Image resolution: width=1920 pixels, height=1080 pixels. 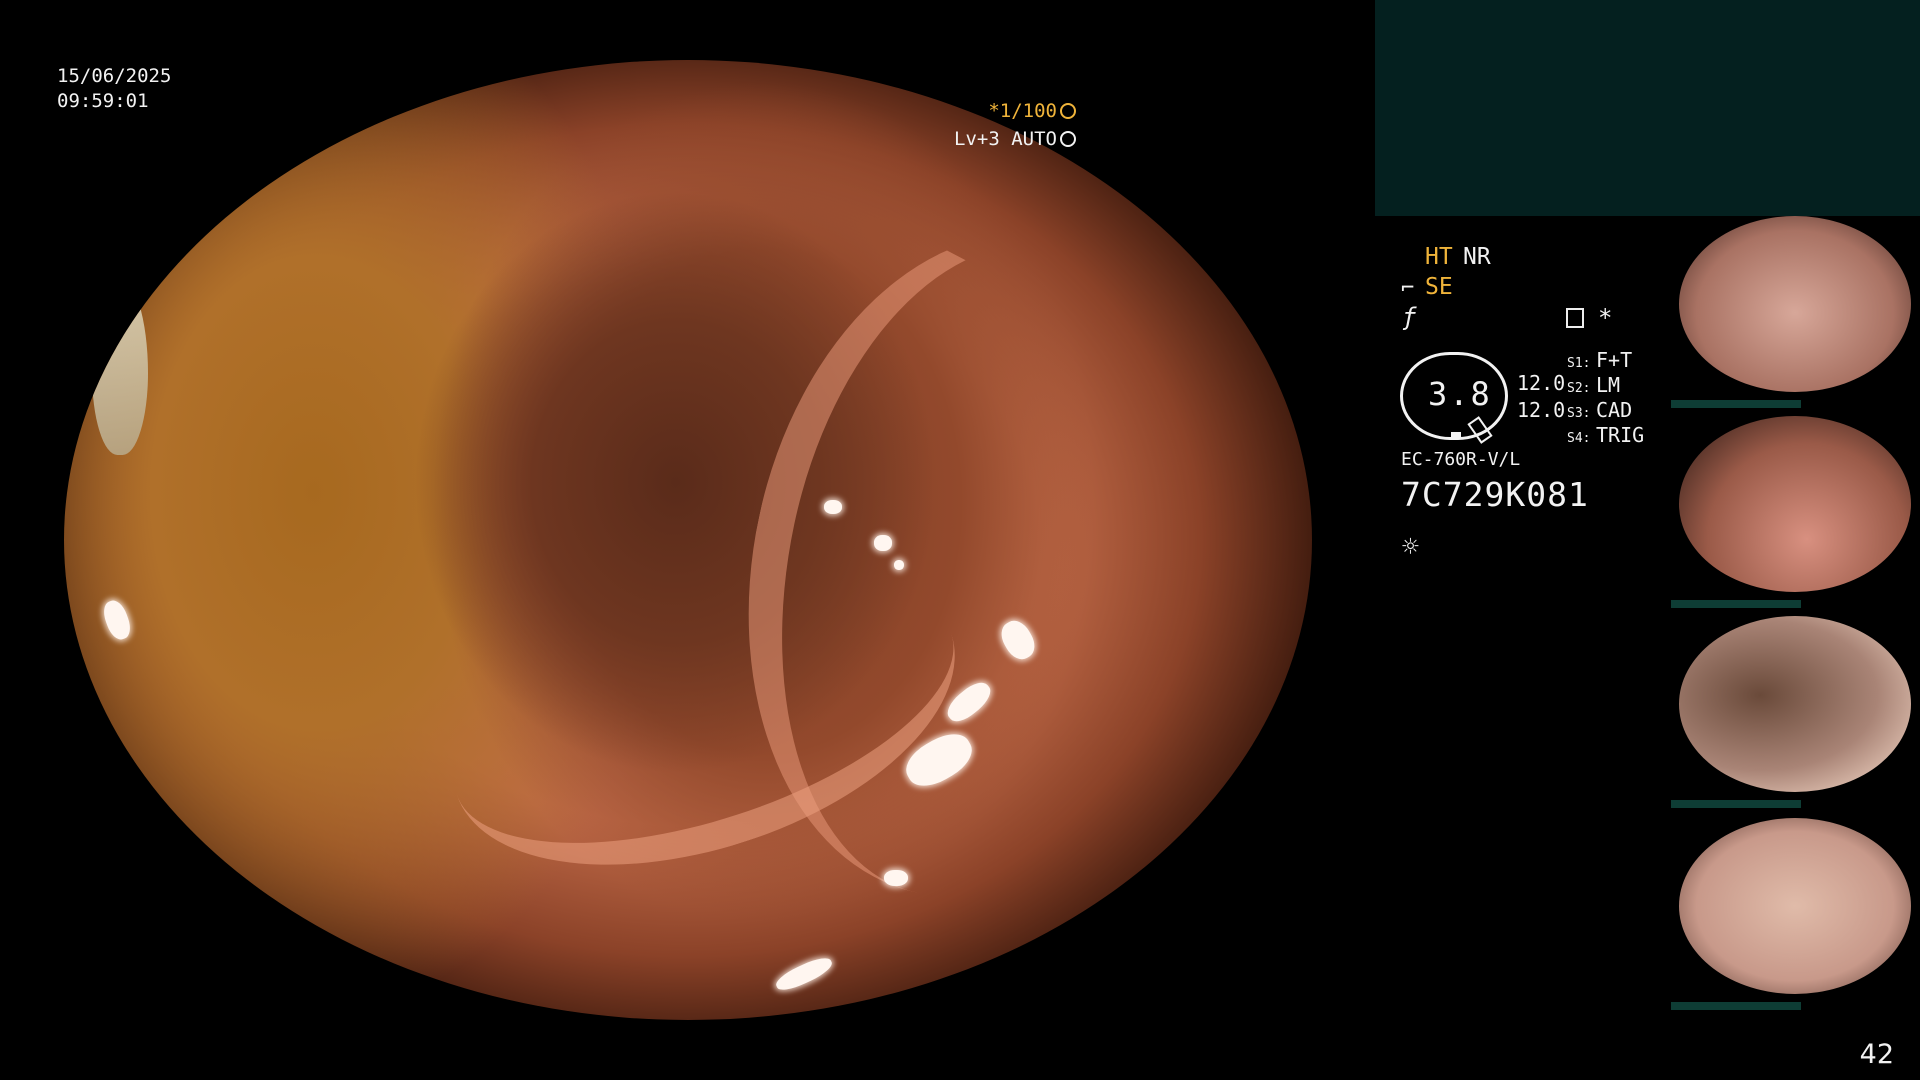 I want to click on shutter-readout: *1/100, so click(x=1032, y=111).